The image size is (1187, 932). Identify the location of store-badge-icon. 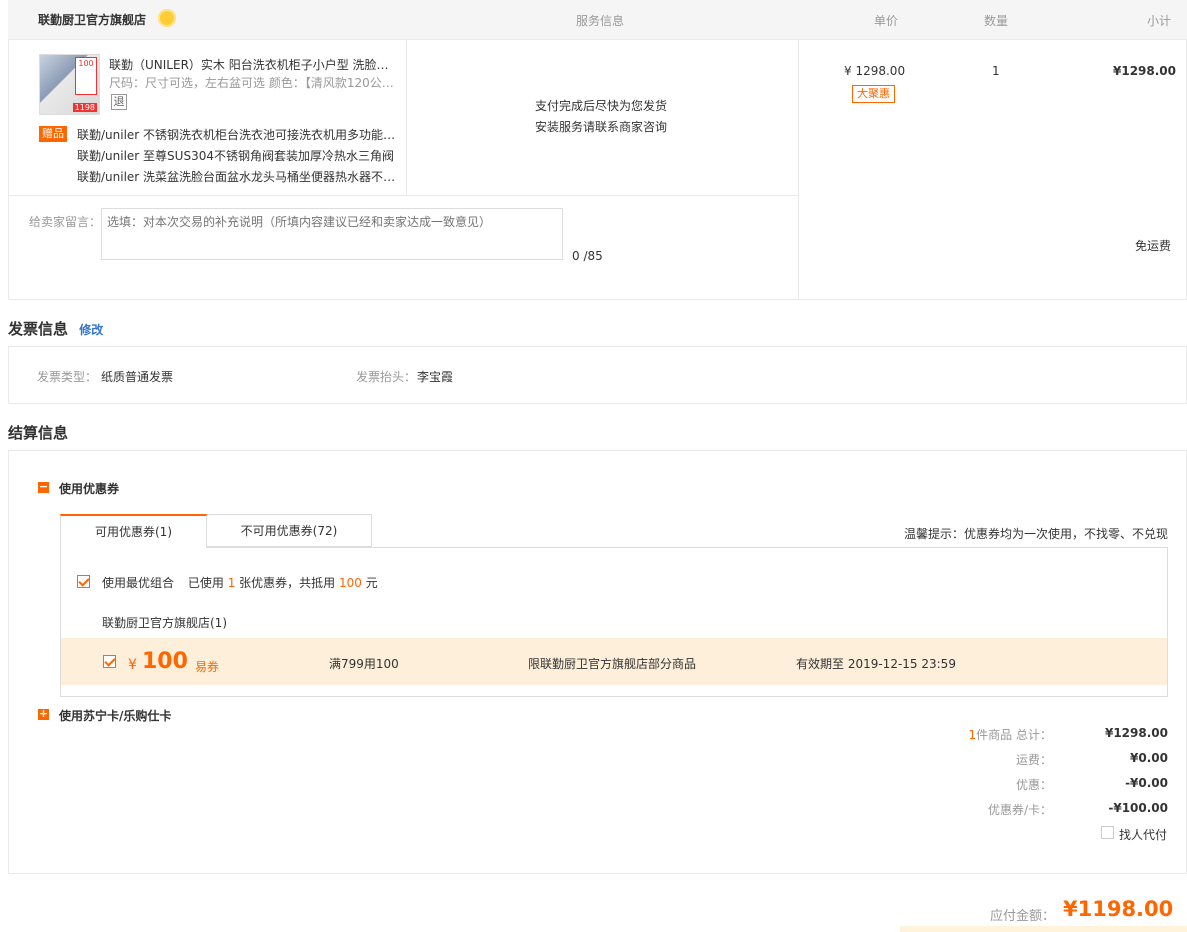
(167, 18).